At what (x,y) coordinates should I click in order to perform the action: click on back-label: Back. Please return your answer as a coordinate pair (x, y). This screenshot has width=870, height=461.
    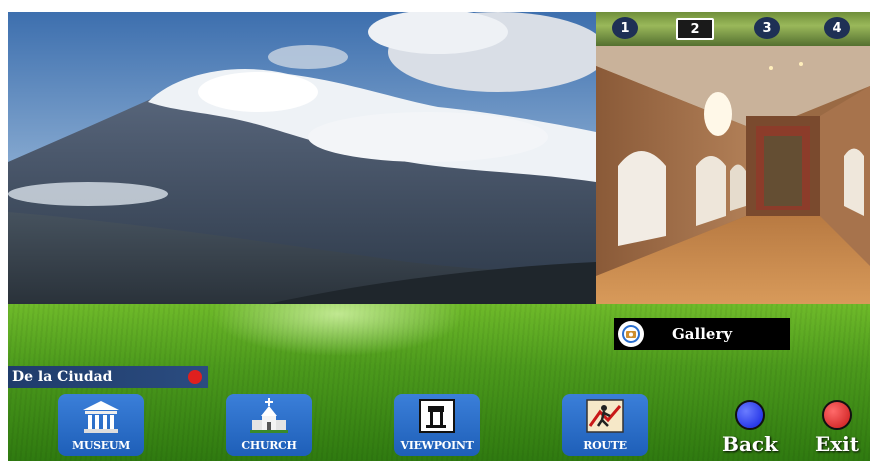
    Looking at the image, I should click on (750, 444).